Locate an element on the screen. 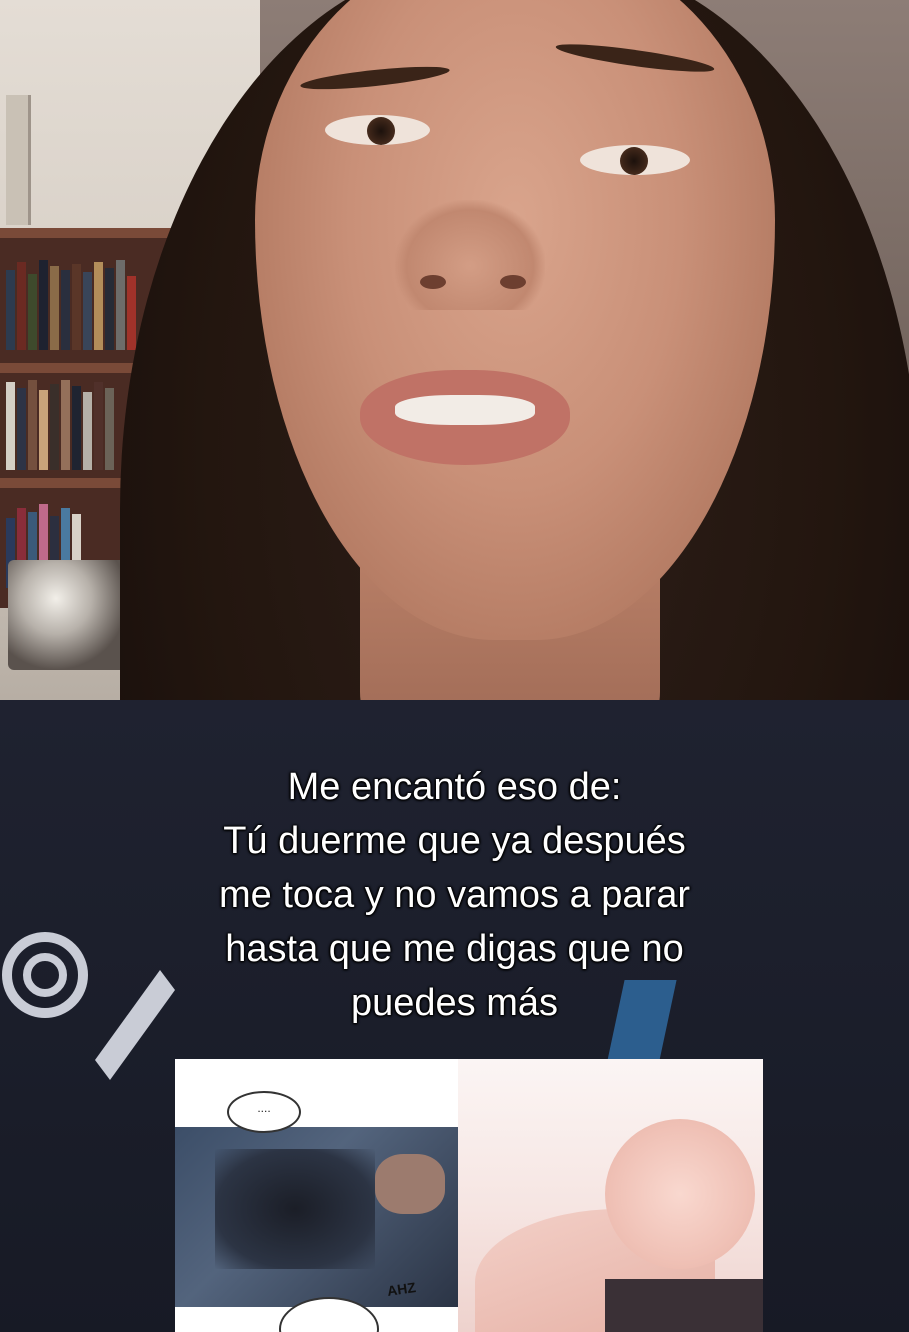 The height and width of the screenshot is (1332, 909). comic-panel-image: .... AHZ is located at coordinates (469, 1195).